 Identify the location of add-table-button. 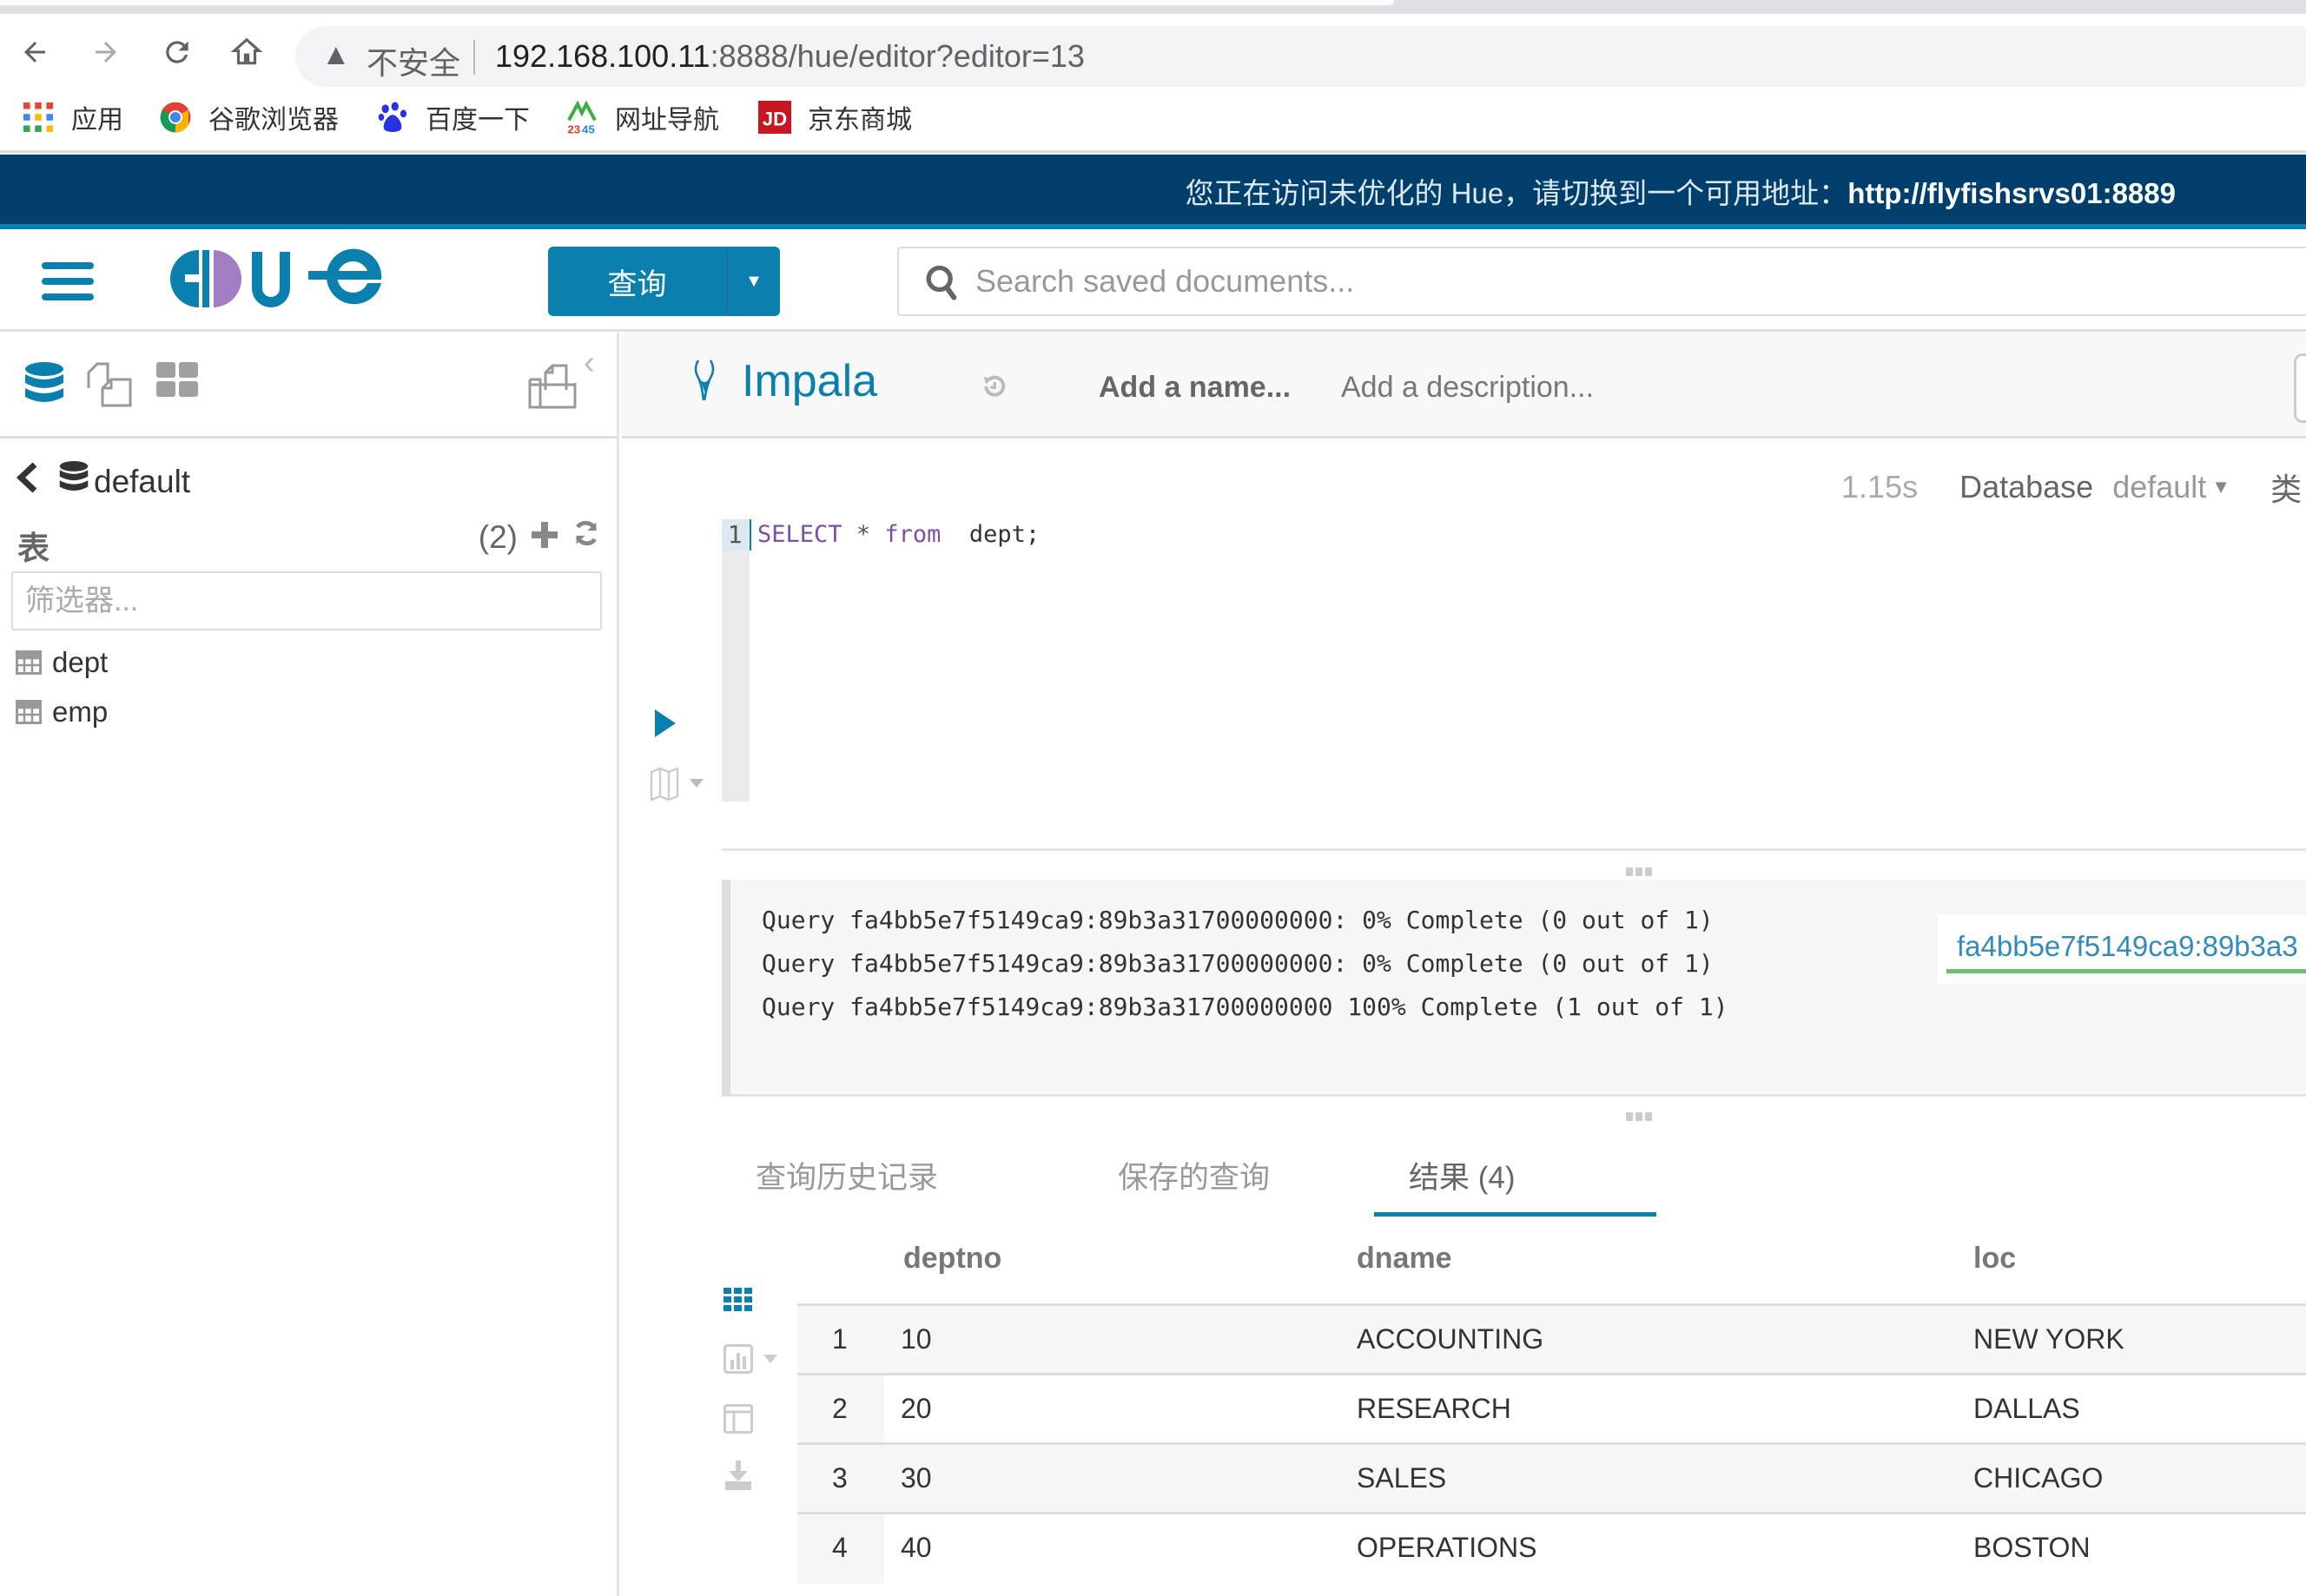
(545, 537).